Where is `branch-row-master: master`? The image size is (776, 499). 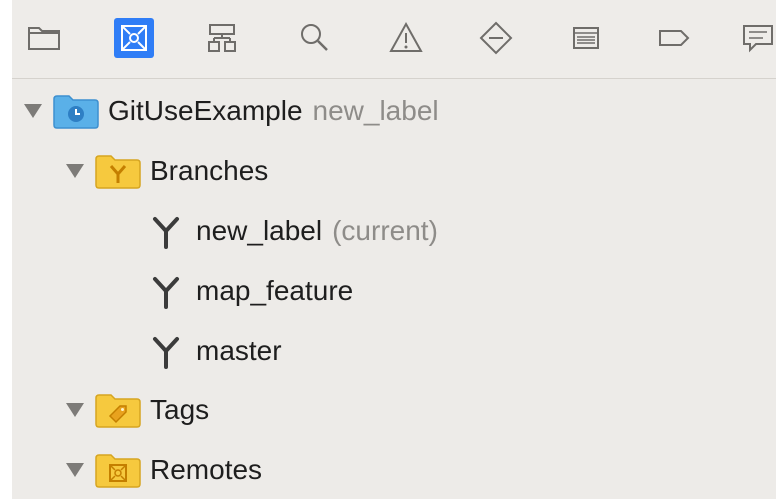
branch-row-master: master is located at coordinates (214, 351).